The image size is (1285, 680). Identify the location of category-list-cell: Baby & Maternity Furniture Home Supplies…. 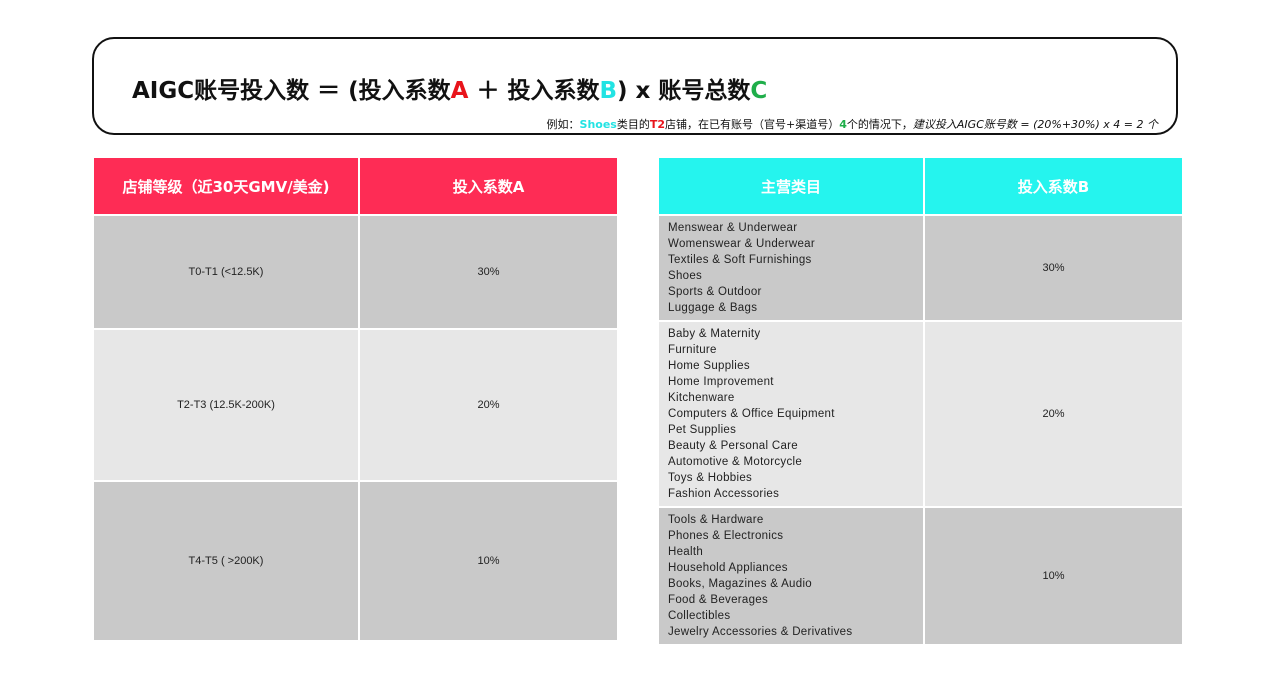
(791, 414).